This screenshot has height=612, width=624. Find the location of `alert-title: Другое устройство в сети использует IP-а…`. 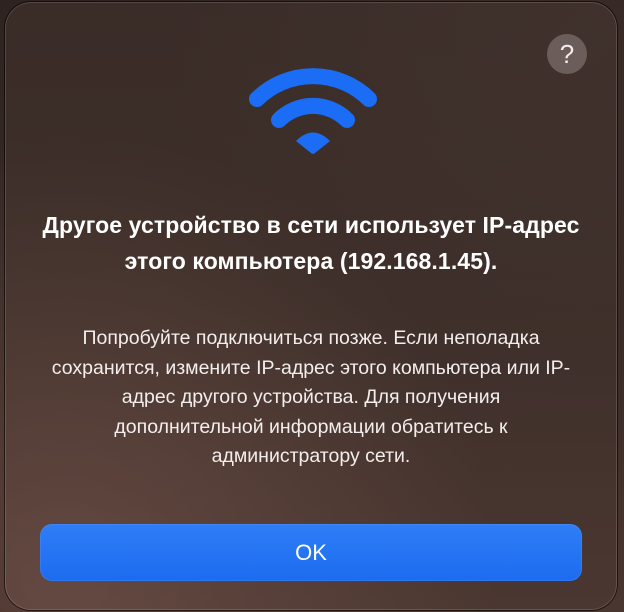

alert-title: Другое устройство в сети использует IP-а… is located at coordinates (311, 243).